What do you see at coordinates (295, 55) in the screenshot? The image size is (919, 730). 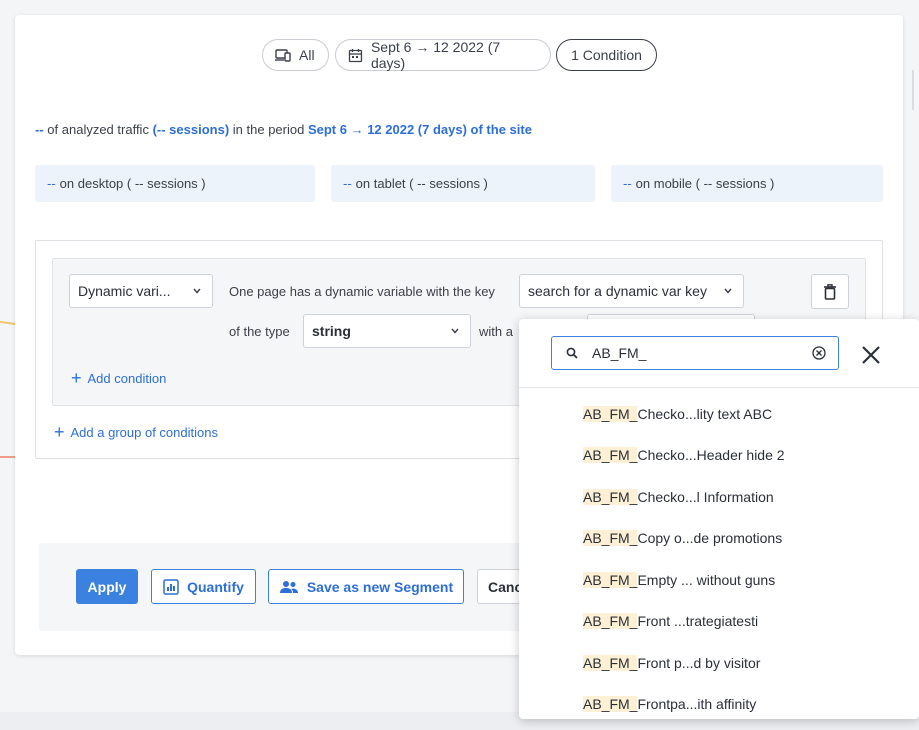 I see `device-filter-pill: All` at bounding box center [295, 55].